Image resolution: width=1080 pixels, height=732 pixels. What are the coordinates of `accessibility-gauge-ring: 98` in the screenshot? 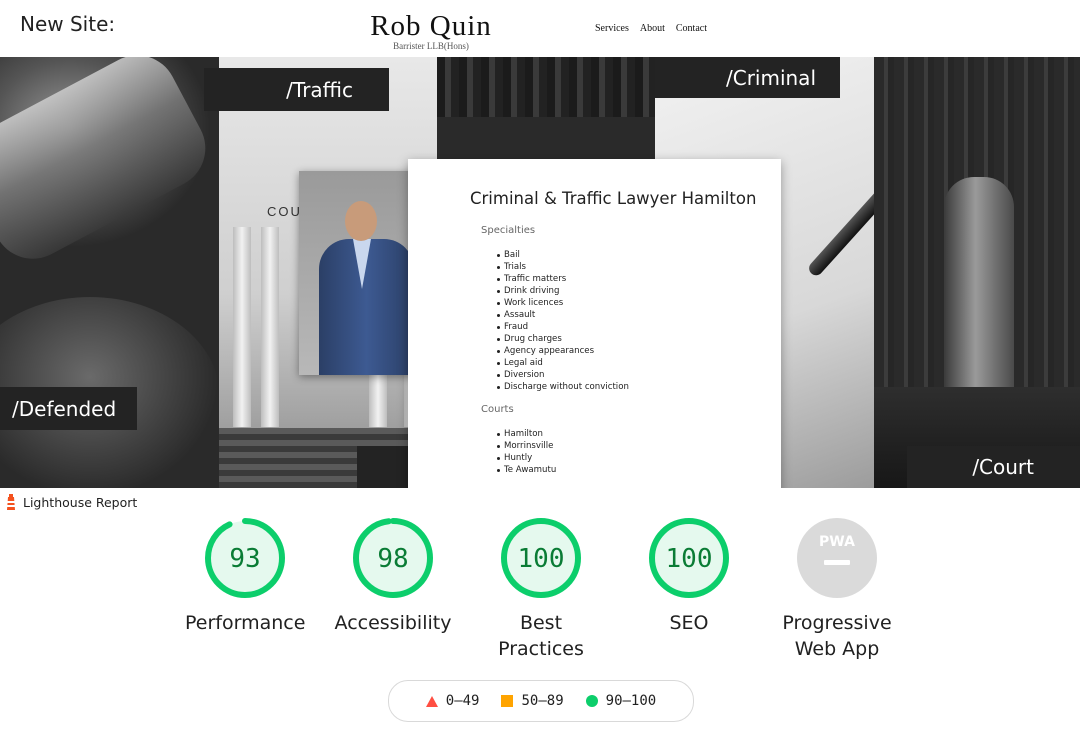 It's located at (393, 558).